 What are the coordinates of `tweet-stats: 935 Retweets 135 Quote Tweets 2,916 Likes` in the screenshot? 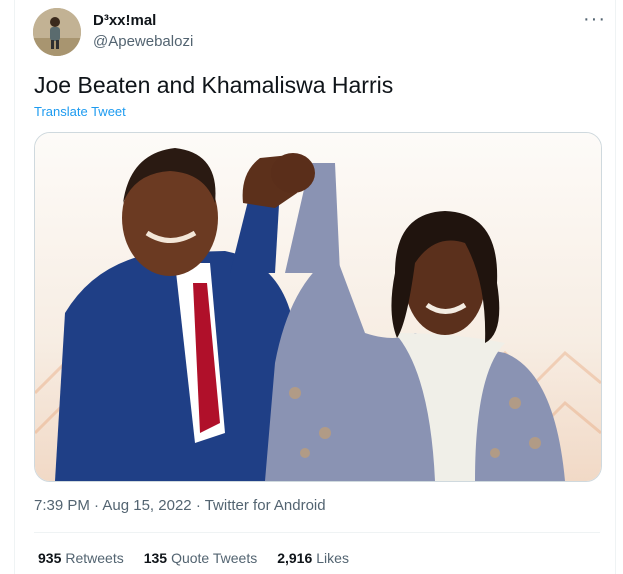 It's located at (193, 558).